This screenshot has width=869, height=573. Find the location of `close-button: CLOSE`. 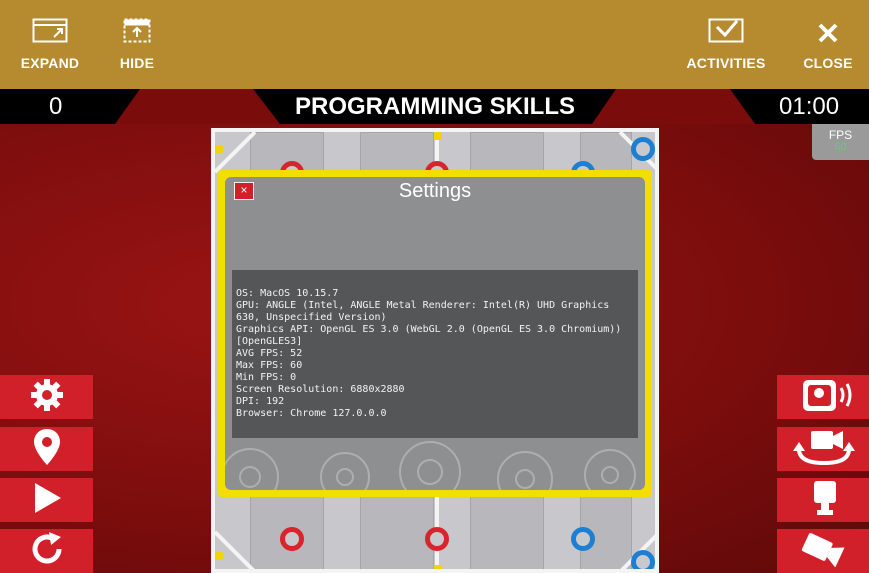

close-button: CLOSE is located at coordinates (828, 44).